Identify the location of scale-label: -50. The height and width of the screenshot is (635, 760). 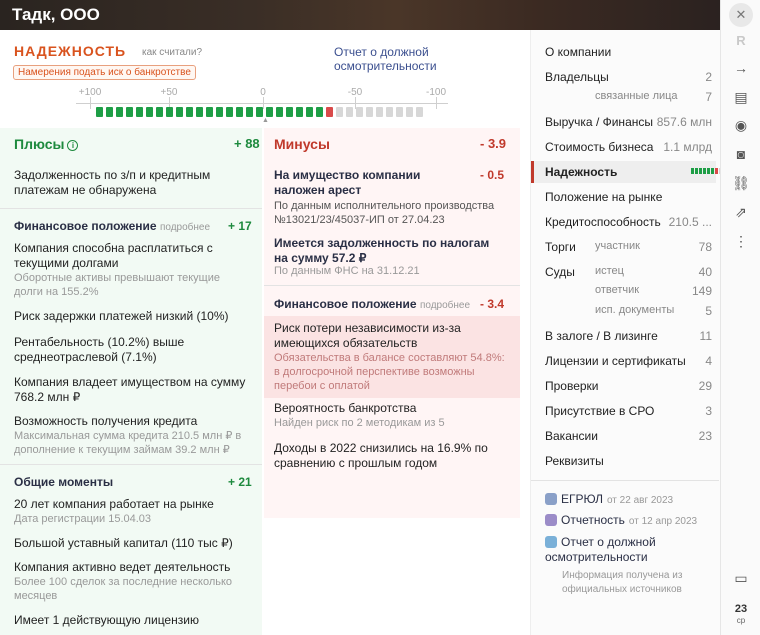
(355, 92).